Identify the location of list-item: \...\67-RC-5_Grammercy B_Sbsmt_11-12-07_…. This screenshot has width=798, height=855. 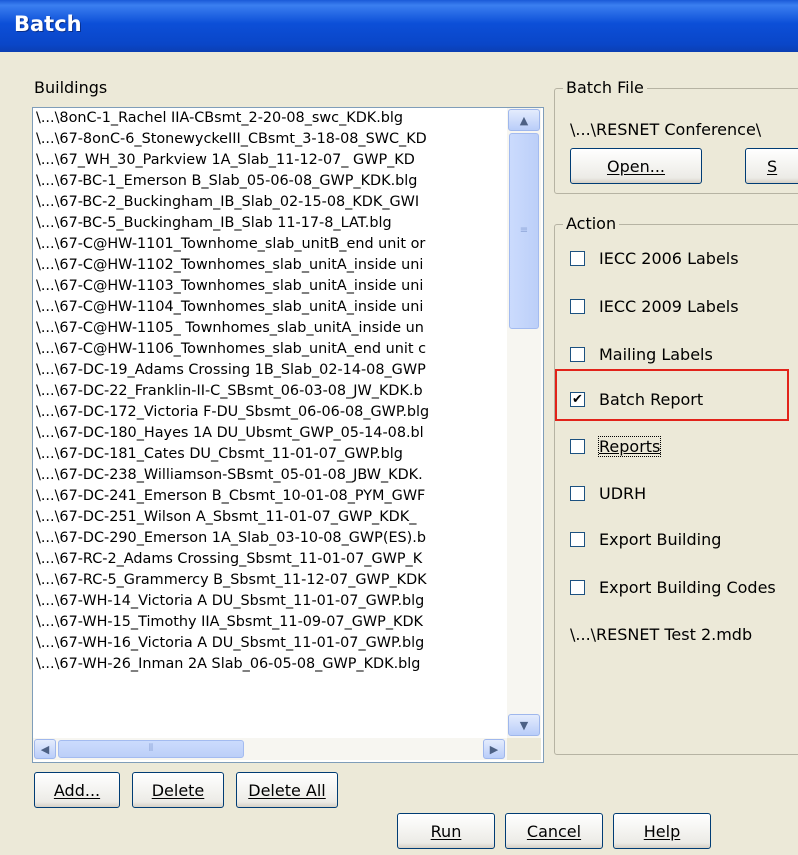
(270, 580).